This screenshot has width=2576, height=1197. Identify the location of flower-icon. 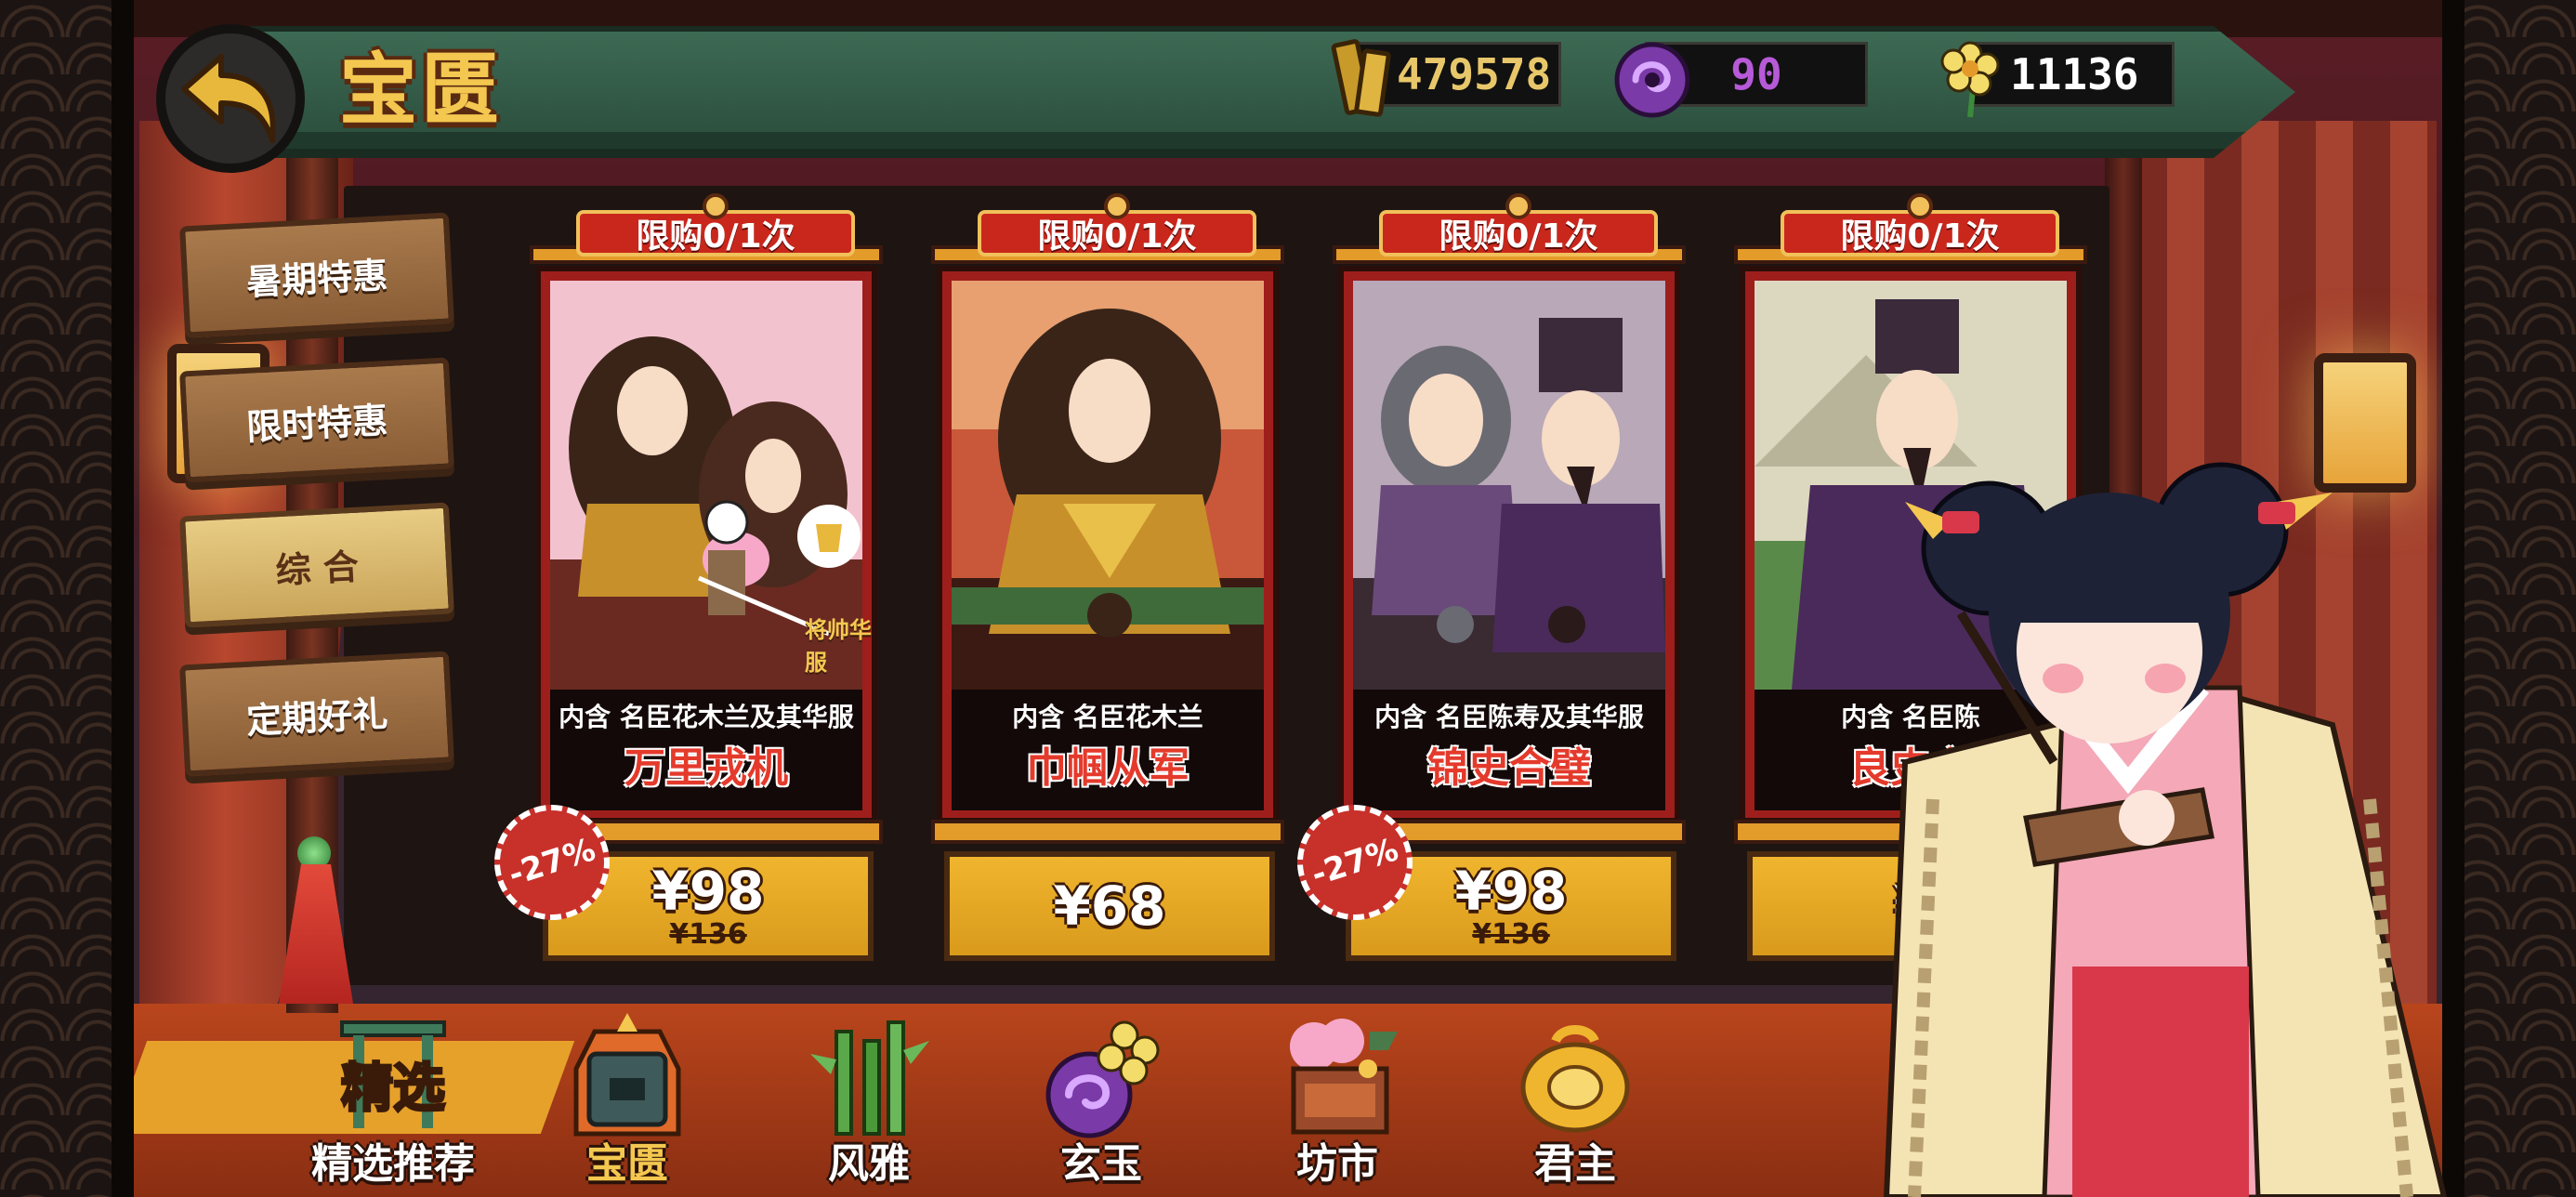
(1970, 79).